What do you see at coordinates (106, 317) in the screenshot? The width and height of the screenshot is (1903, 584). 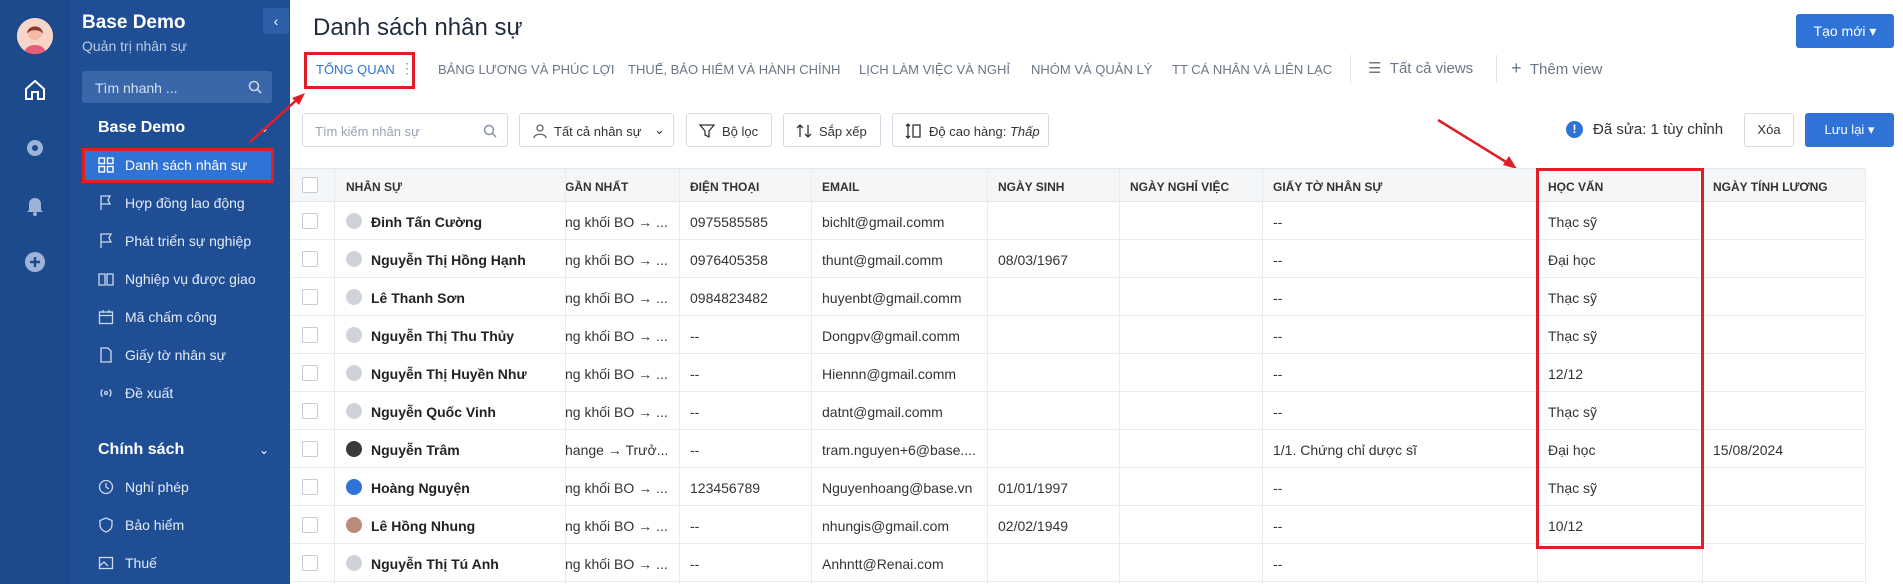 I see `calendar-icon` at bounding box center [106, 317].